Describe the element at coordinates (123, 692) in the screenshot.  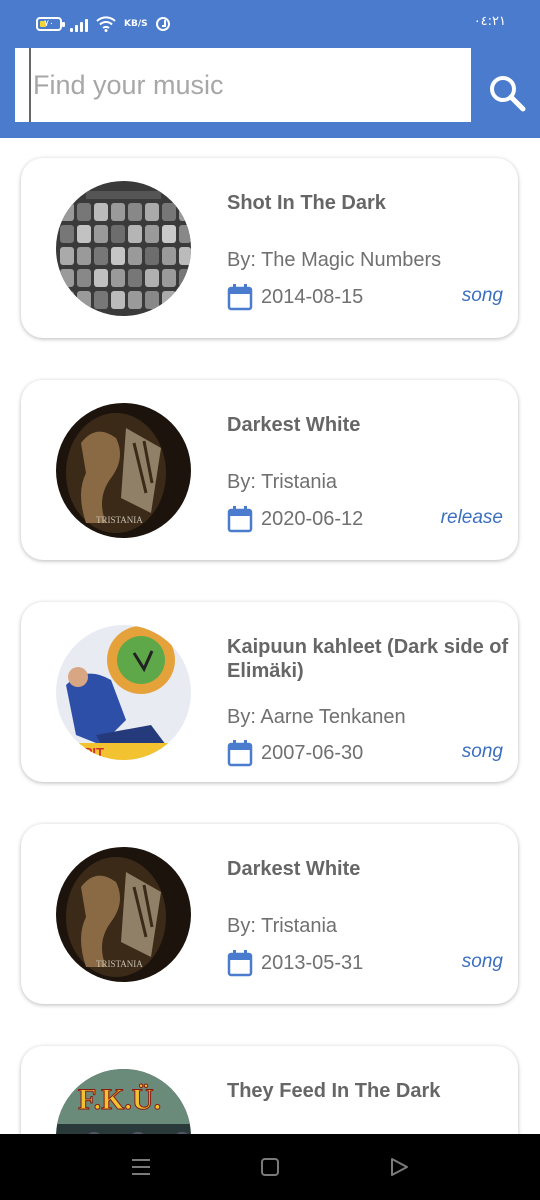
I see `album-art: O PIT` at that location.